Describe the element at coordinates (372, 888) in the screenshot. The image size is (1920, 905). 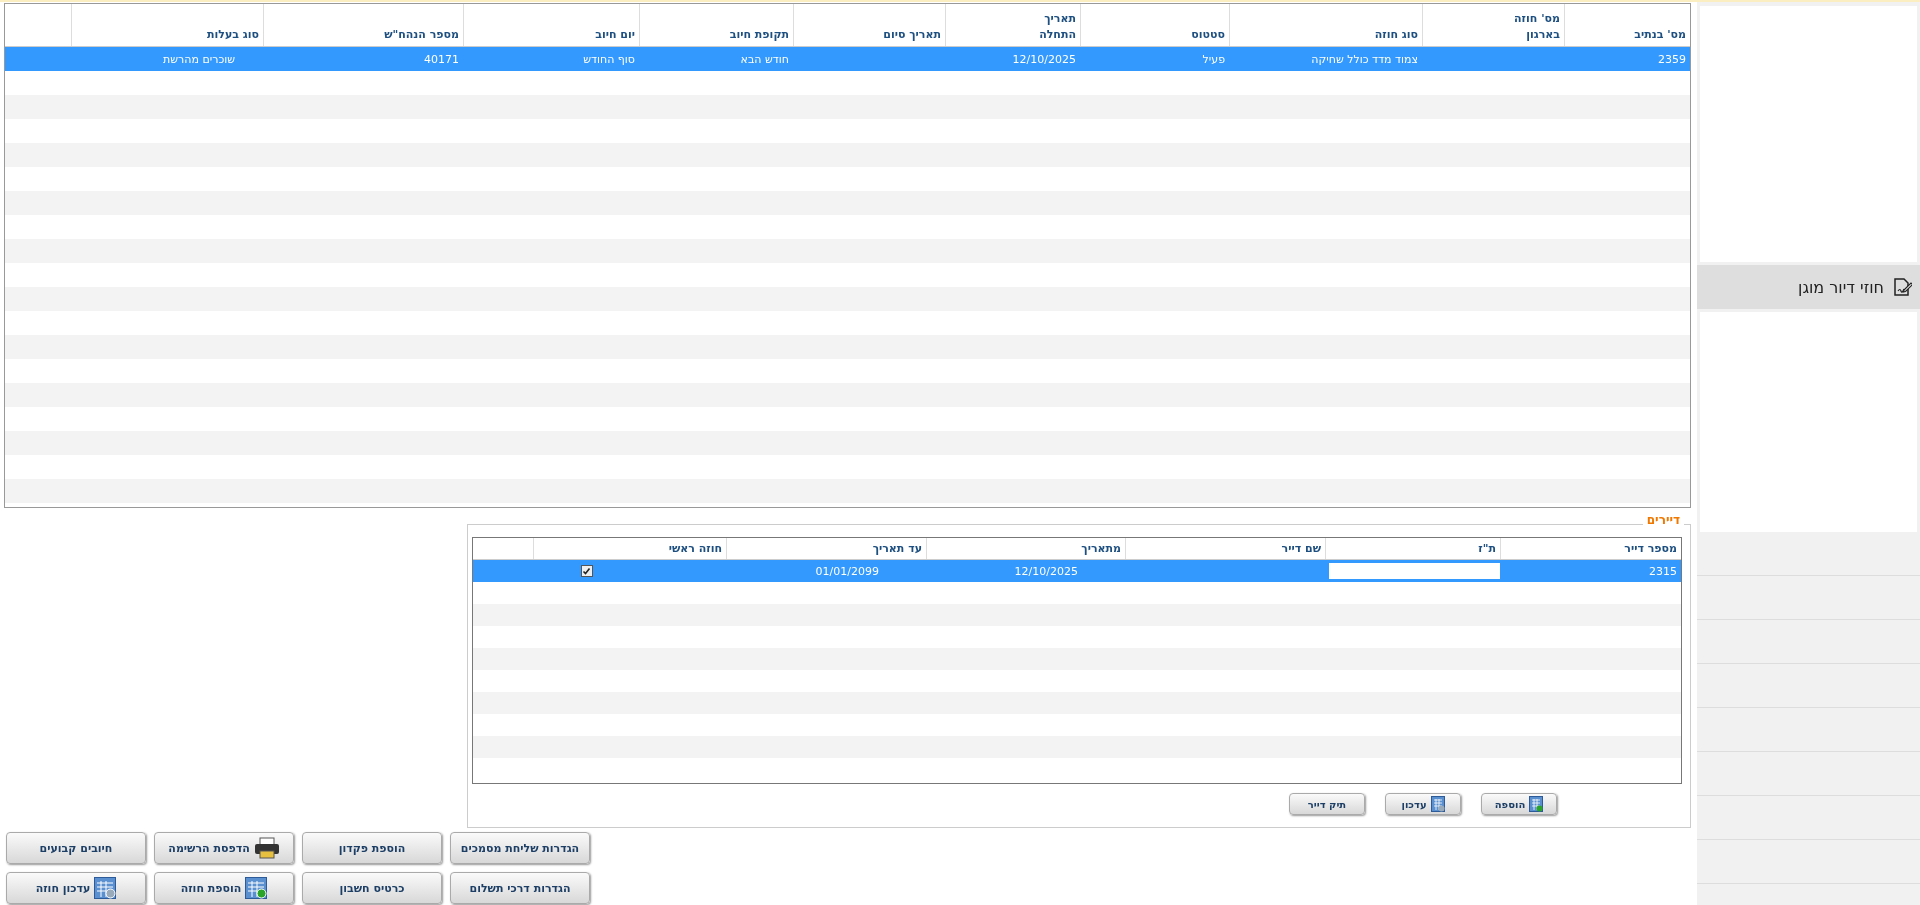
I see `action-button: כרטיס חשבון` at that location.